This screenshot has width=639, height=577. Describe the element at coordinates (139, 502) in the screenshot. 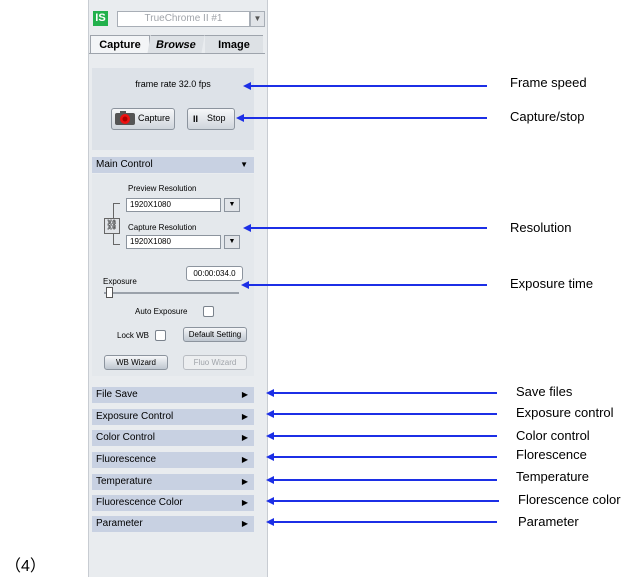

I see `section-title: Fluorescence Color` at that location.